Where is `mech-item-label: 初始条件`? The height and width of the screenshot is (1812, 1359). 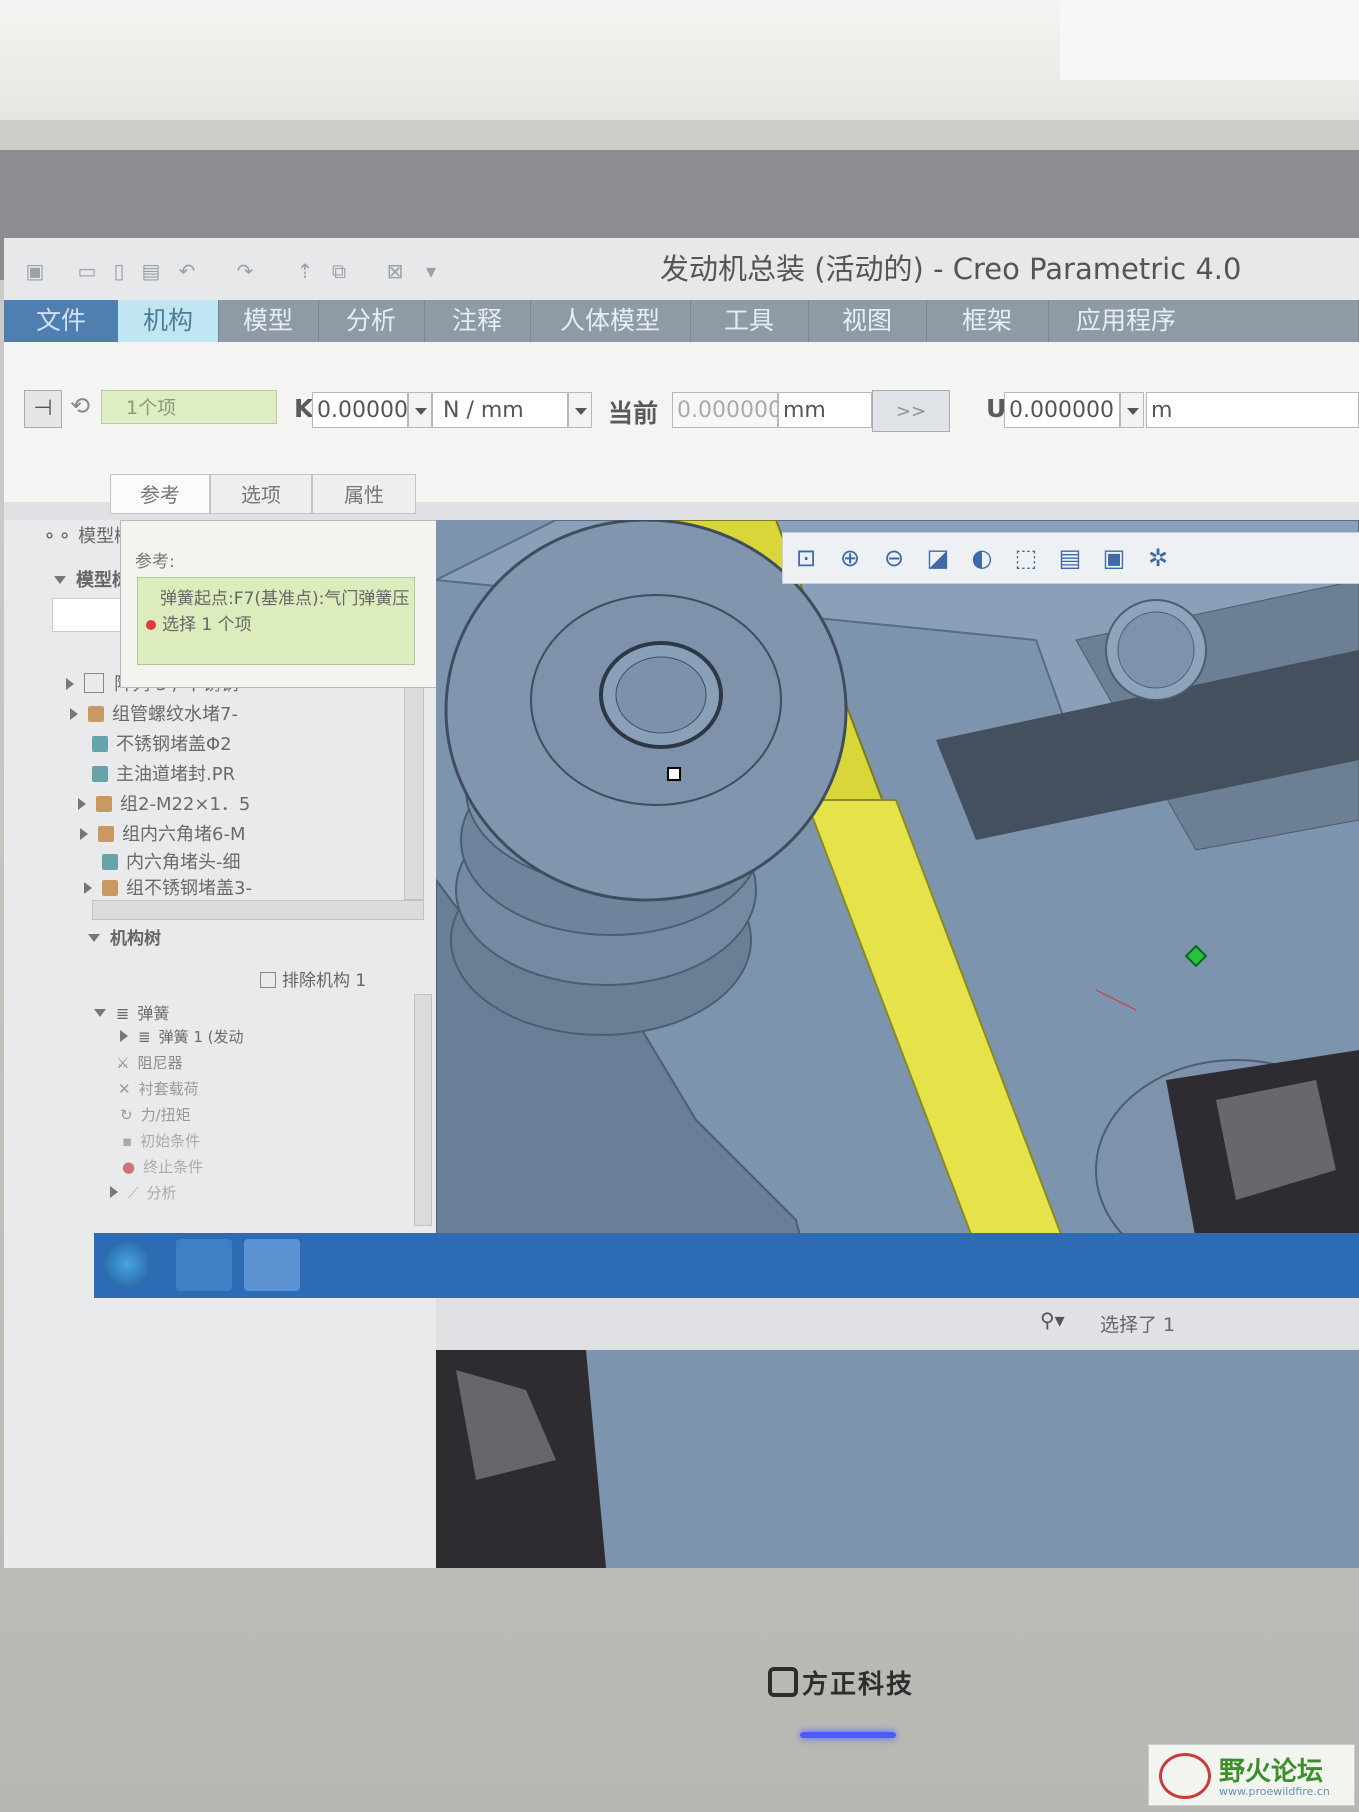 mech-item-label: 初始条件 is located at coordinates (170, 1141).